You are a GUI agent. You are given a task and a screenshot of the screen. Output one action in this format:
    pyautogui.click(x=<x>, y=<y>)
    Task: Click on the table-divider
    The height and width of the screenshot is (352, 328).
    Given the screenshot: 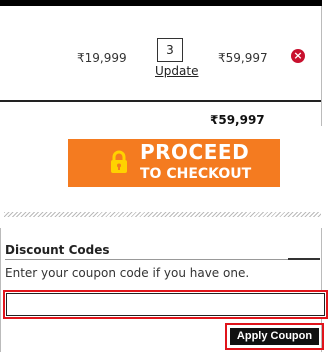 What is the action you would take?
    pyautogui.click(x=160, y=101)
    